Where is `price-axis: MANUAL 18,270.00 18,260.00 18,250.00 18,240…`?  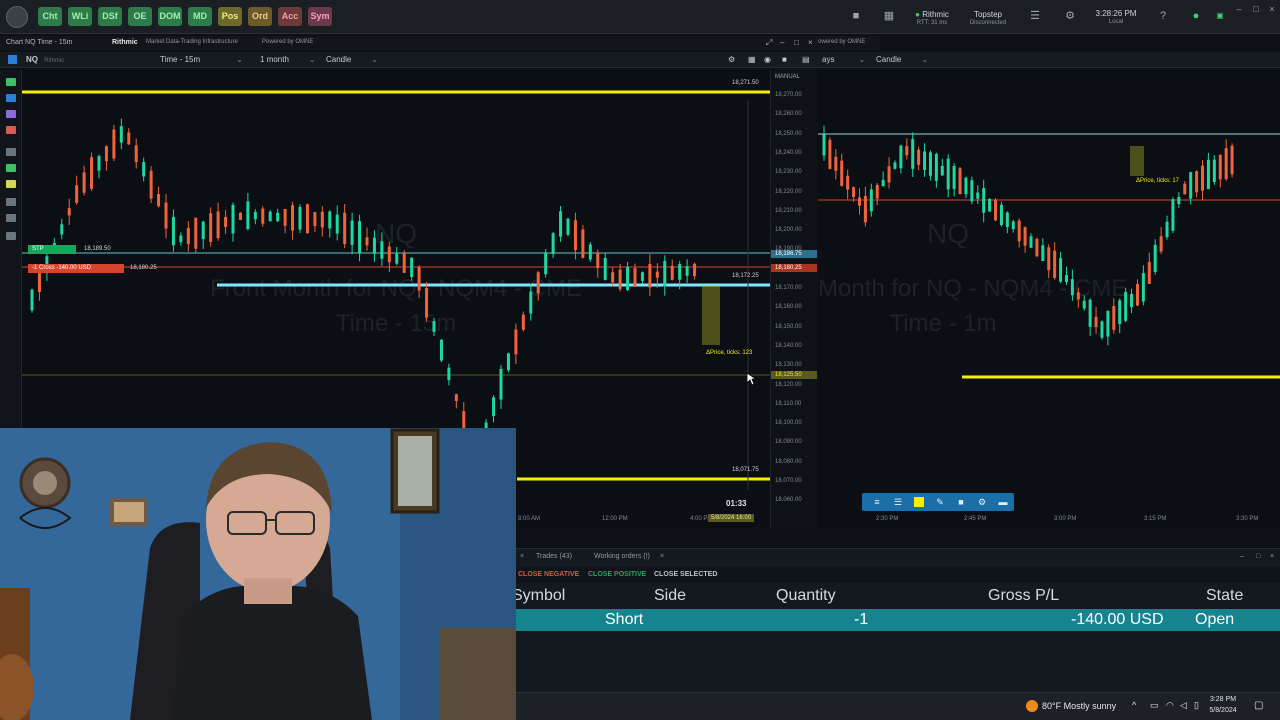
price-axis: MANUAL 18,270.00 18,260.00 18,250.00 18,240… is located at coordinates (794, 299).